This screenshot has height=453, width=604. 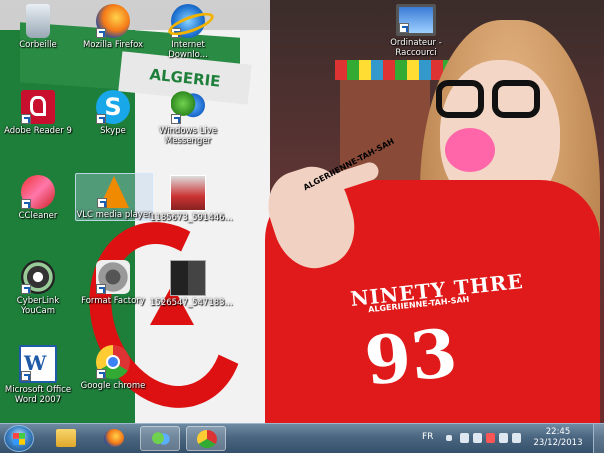 What do you see at coordinates (113, 386) in the screenshot?
I see `icon-label: Google chrome` at bounding box center [113, 386].